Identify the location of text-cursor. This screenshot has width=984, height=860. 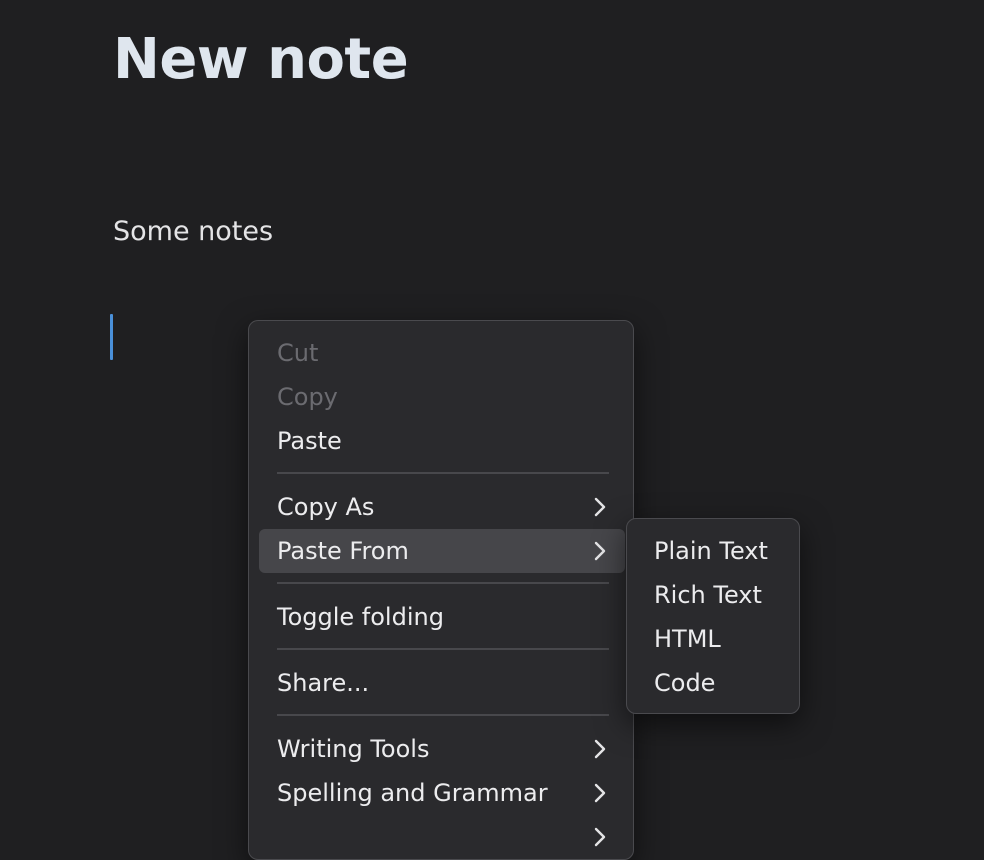
(111, 337).